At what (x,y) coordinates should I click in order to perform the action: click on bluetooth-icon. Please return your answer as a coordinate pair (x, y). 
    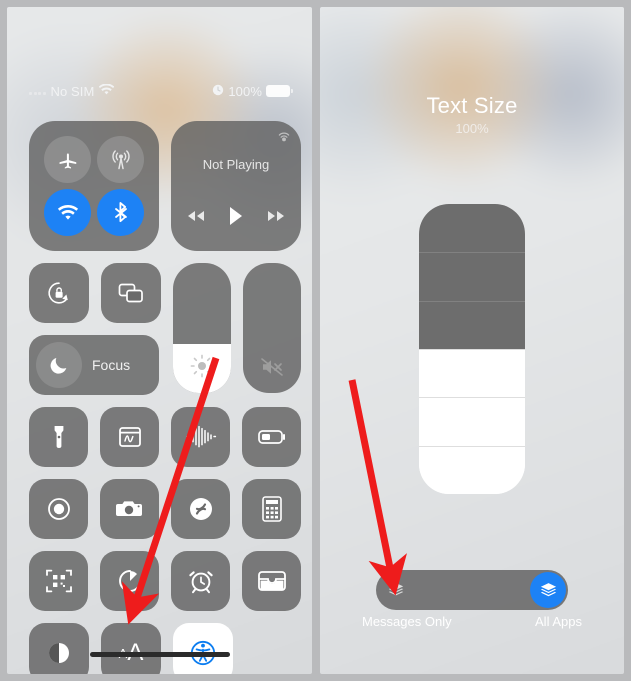
    Looking at the image, I should click on (120, 211).